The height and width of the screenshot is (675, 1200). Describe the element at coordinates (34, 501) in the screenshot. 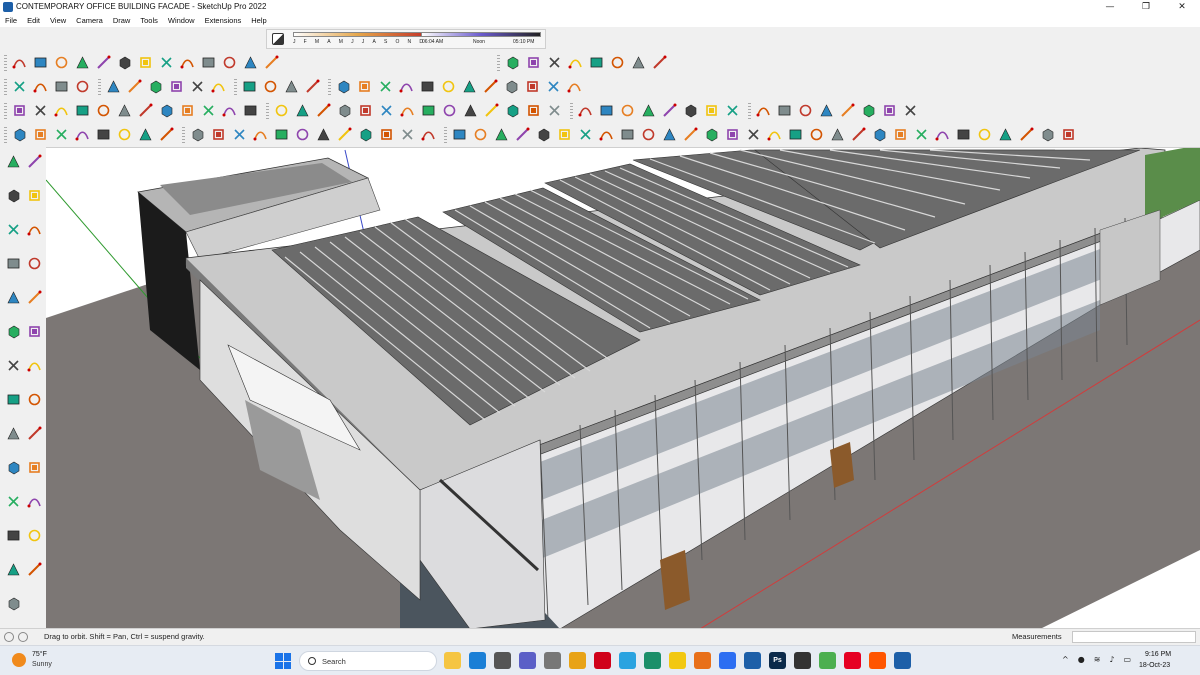

I see `zoom-icon` at that location.